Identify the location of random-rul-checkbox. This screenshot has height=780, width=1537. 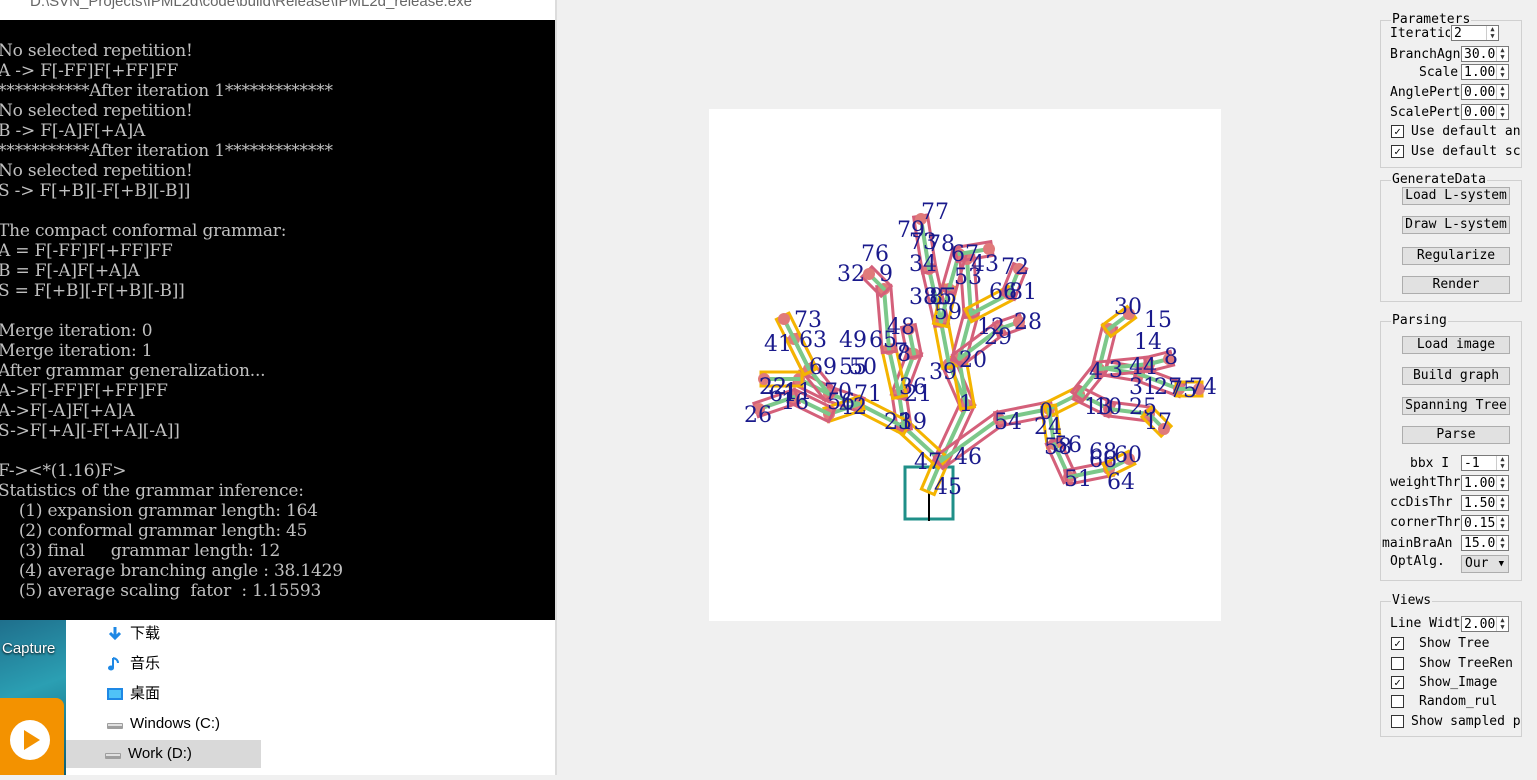
(1397, 701).